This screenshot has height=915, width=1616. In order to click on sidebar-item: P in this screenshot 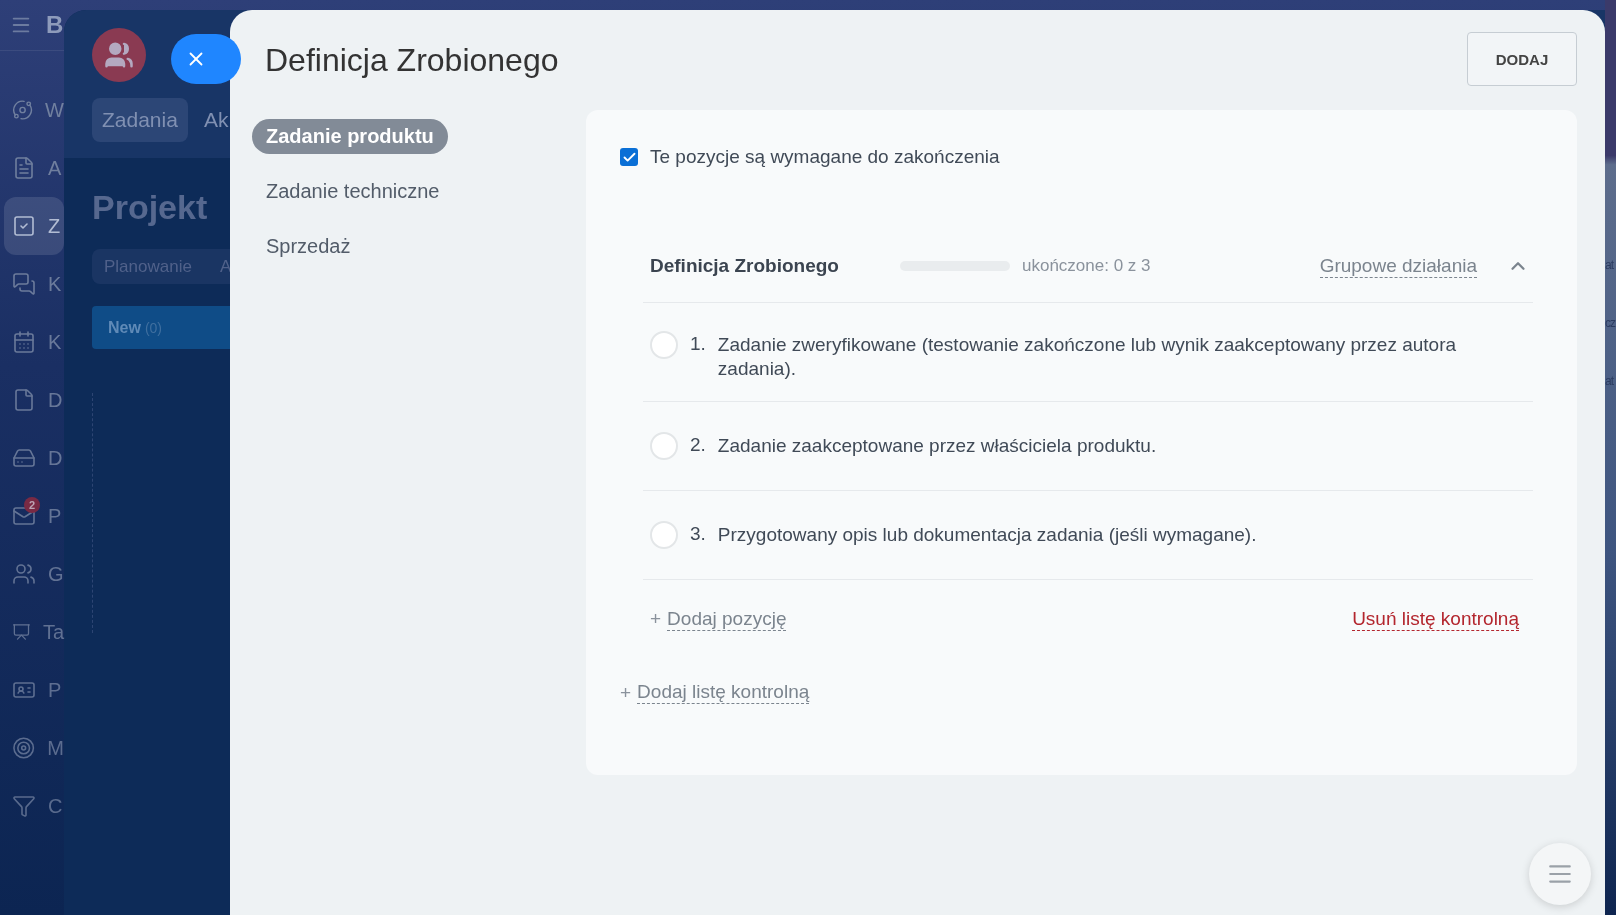, I will do `click(34, 690)`.